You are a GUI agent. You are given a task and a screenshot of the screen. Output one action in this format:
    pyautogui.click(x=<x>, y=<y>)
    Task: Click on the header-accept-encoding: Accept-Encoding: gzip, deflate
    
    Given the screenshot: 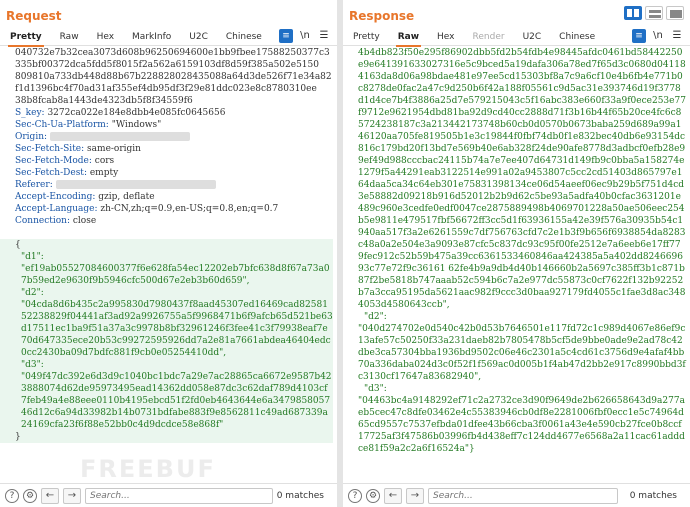 What is the action you would take?
    pyautogui.click(x=85, y=197)
    